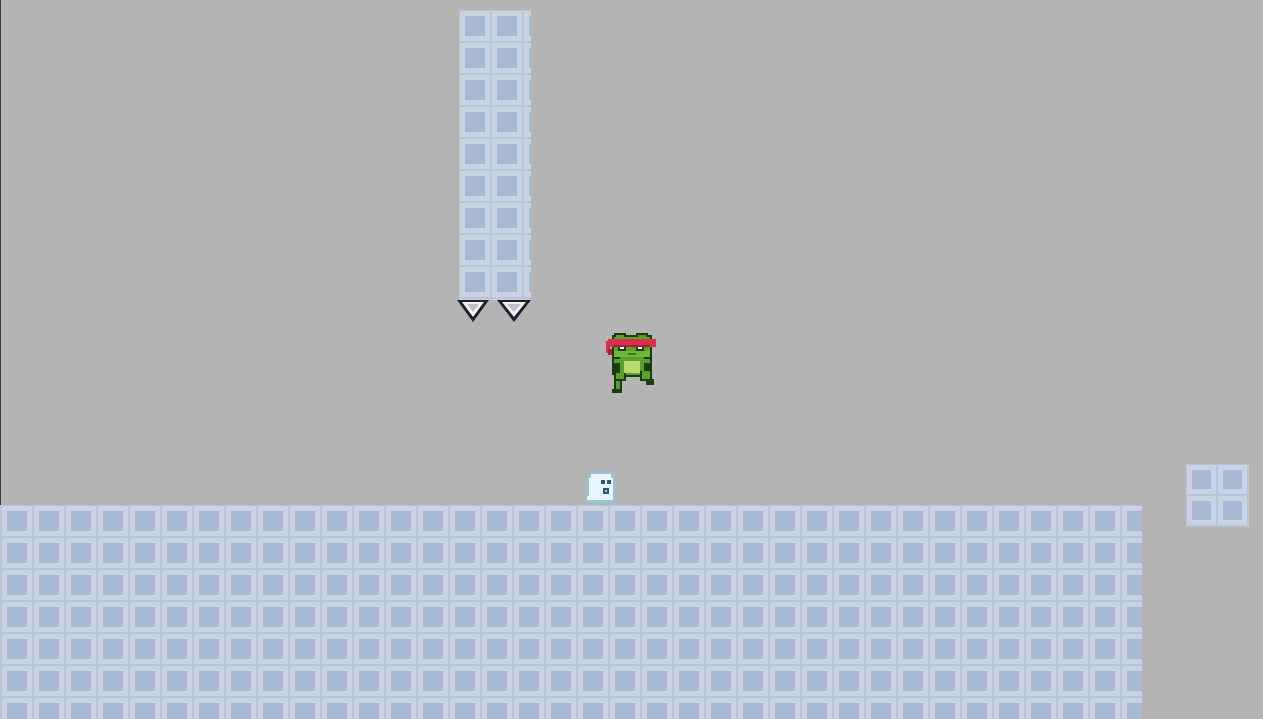  What do you see at coordinates (1217, 495) in the screenshot?
I see `floating-ledge` at bounding box center [1217, 495].